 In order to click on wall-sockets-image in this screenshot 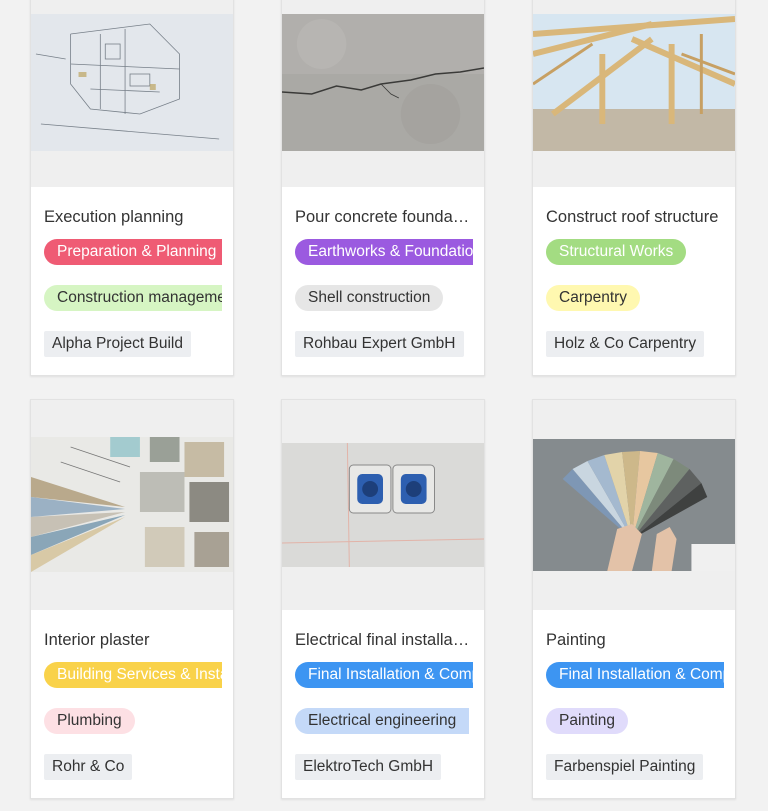, I will do `click(383, 505)`.